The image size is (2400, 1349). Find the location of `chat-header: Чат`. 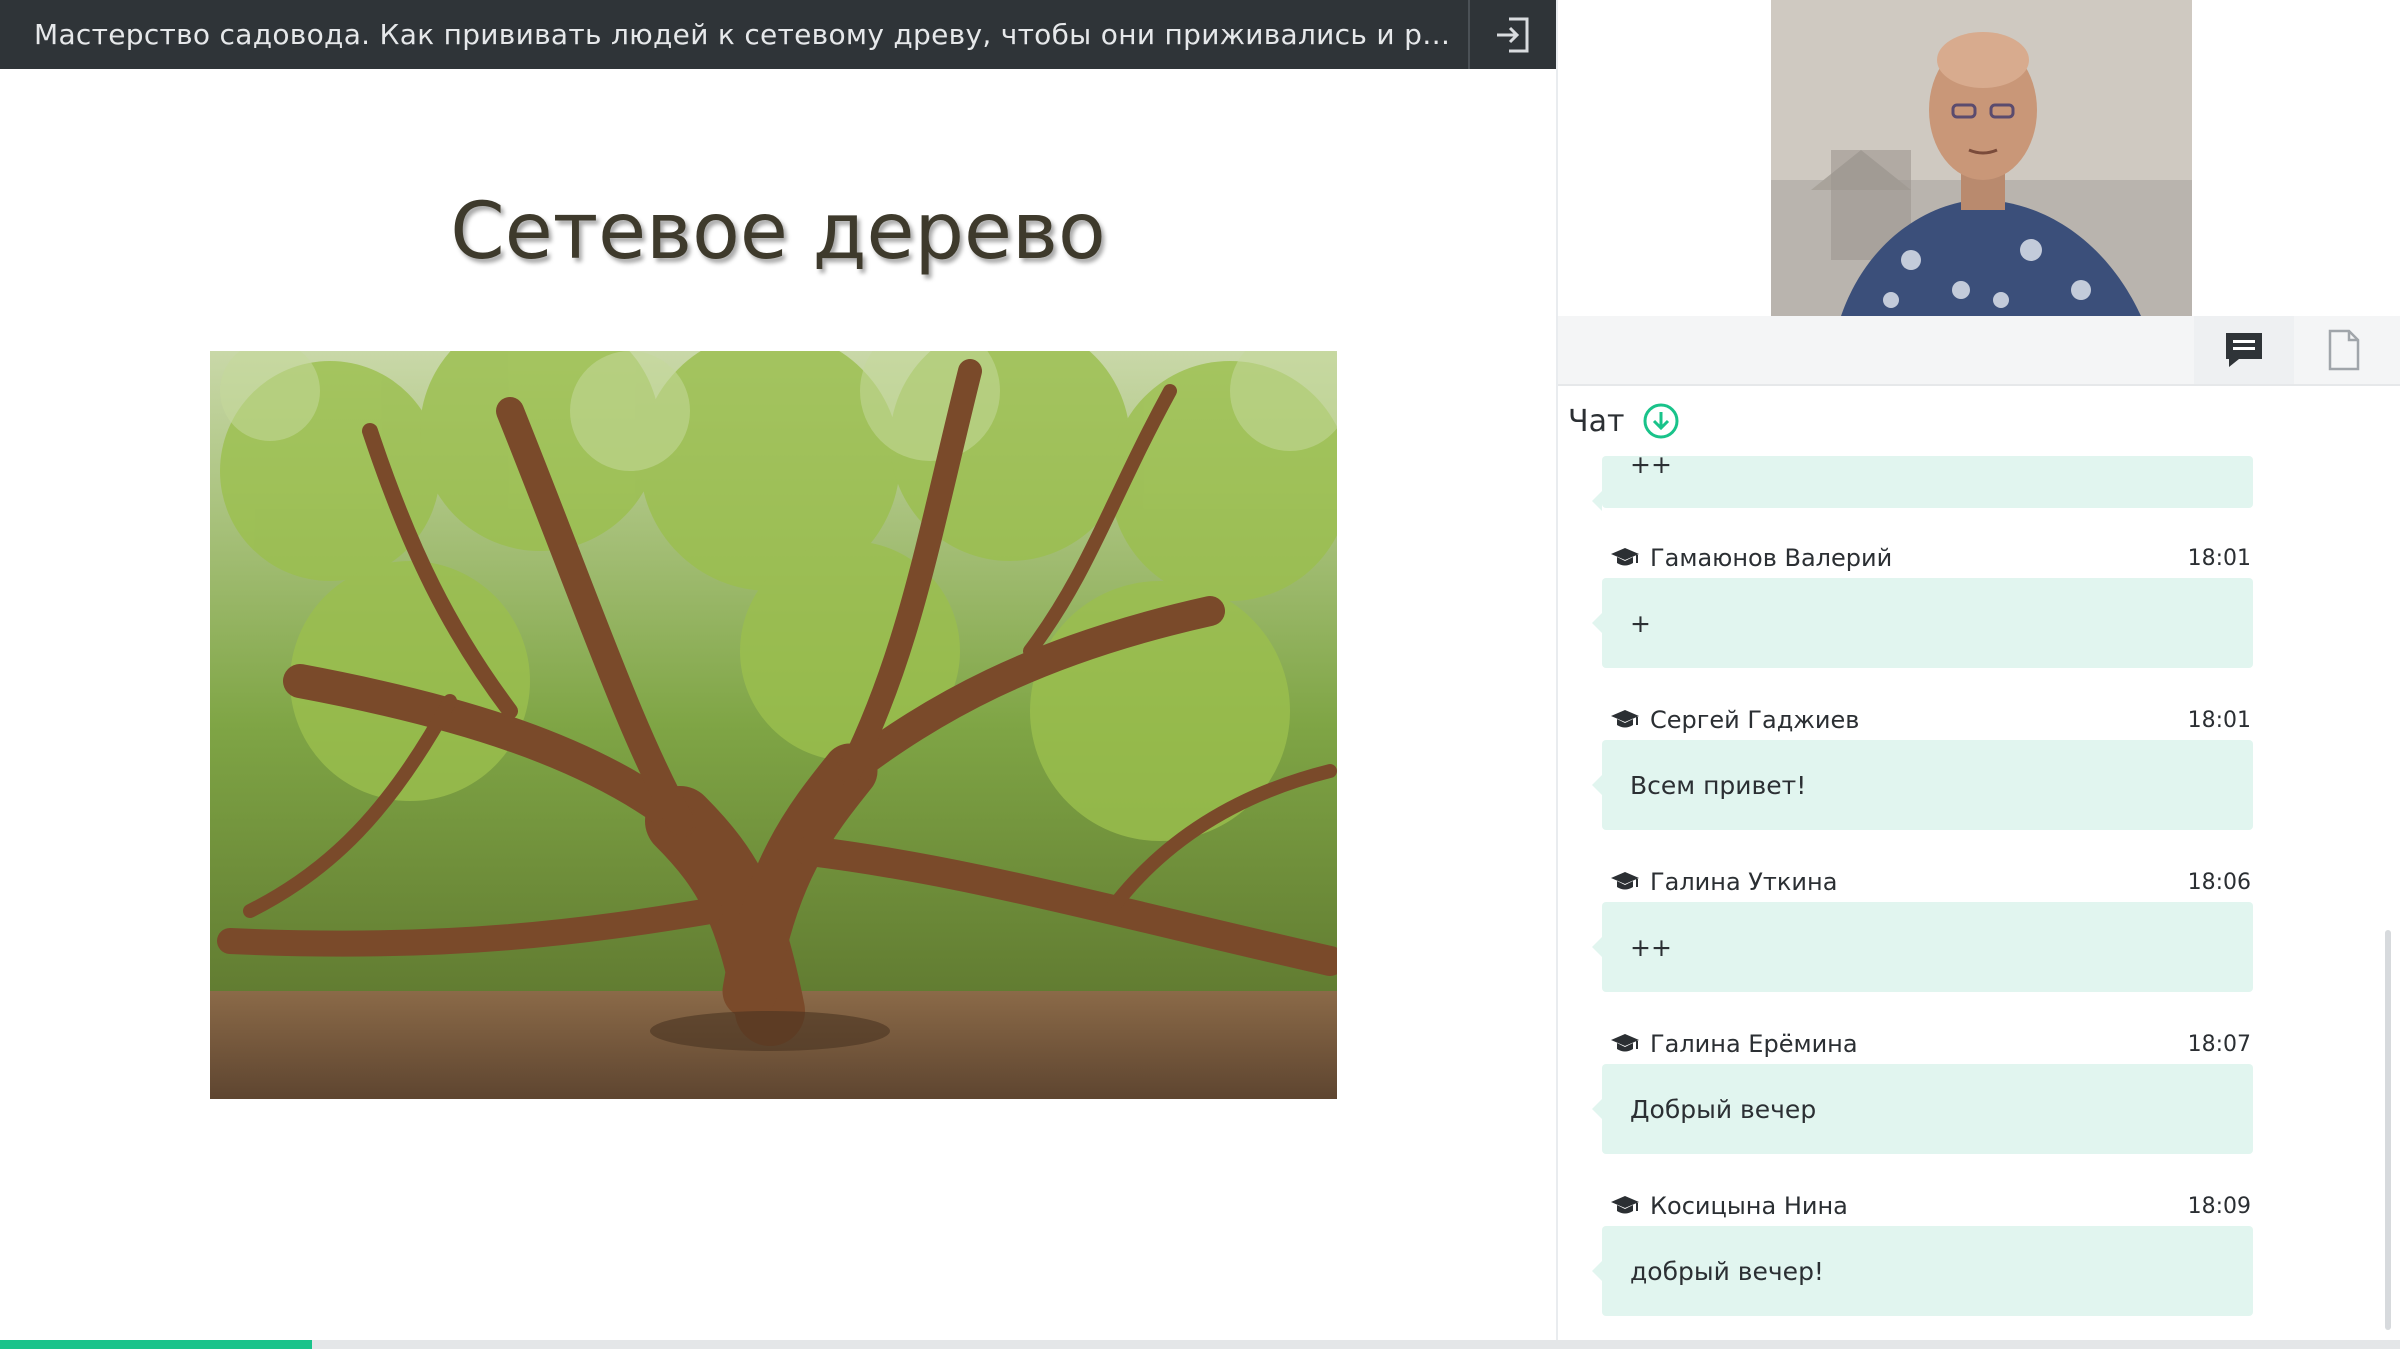

chat-header: Чат is located at coordinates (1624, 421).